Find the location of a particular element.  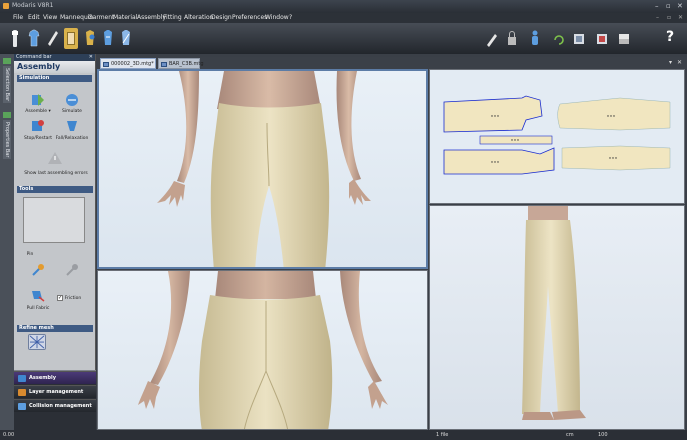

tab-layer-management: Layer management is located at coordinates (55, 391).